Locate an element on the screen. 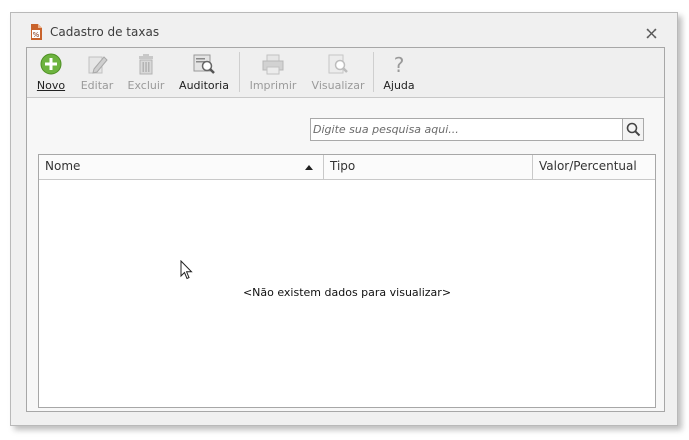 The image size is (689, 440). search-button is located at coordinates (633, 129).